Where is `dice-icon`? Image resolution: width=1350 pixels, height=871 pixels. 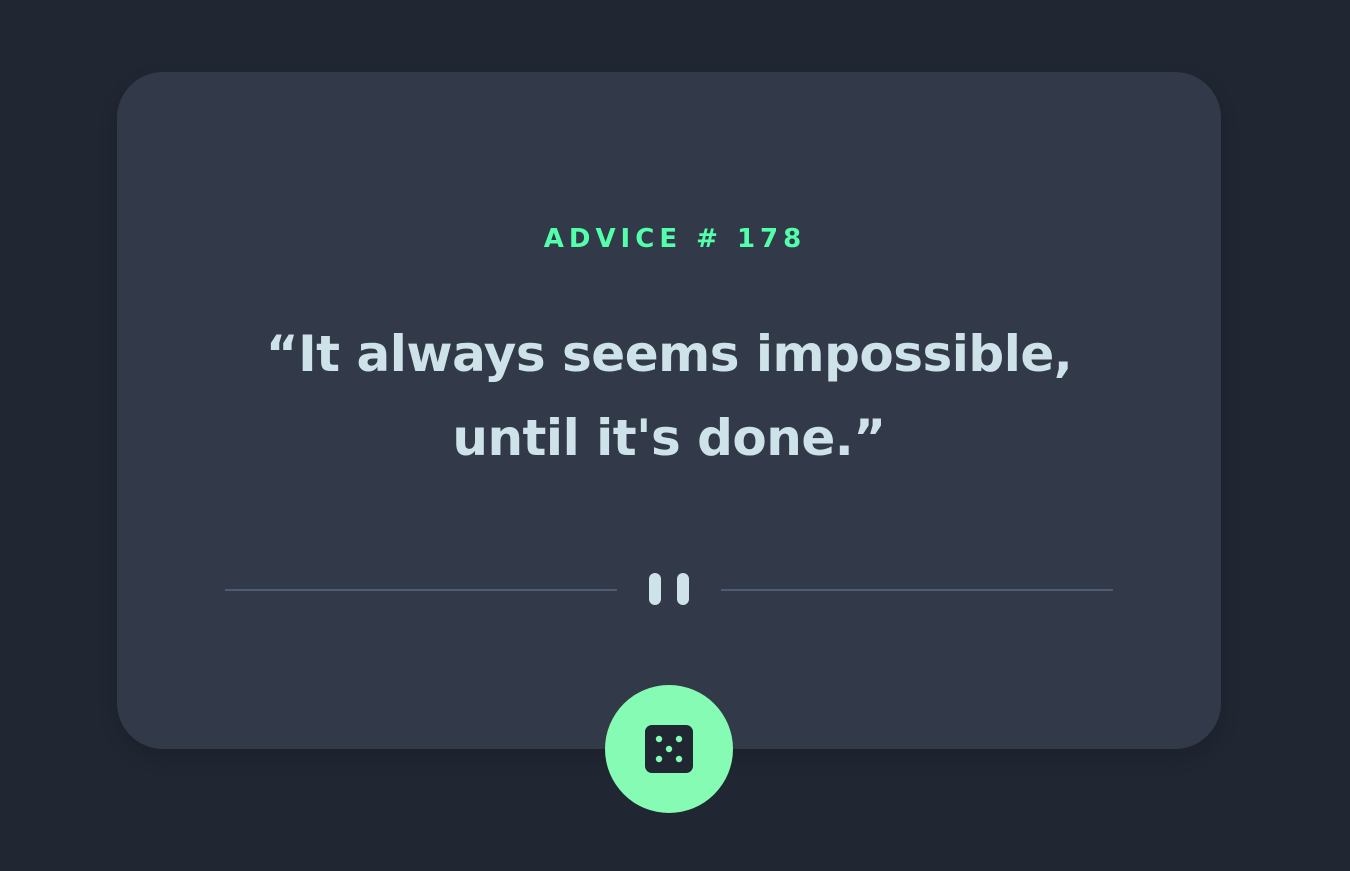
dice-icon is located at coordinates (669, 749).